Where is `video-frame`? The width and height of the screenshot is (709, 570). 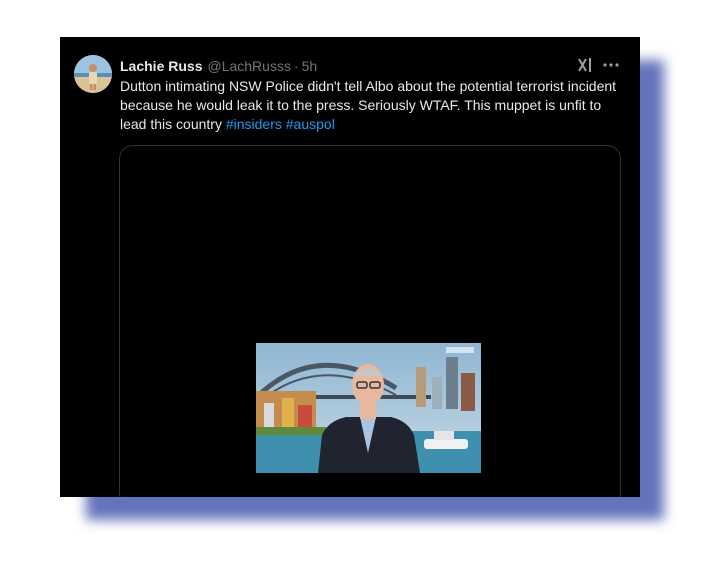 video-frame is located at coordinates (368, 408).